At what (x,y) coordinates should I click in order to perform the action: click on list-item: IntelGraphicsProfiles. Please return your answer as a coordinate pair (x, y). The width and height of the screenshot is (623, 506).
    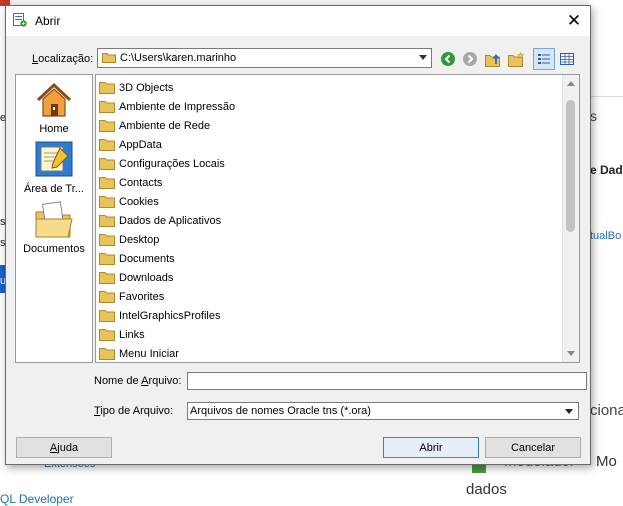
    Looking at the image, I should click on (160, 315).